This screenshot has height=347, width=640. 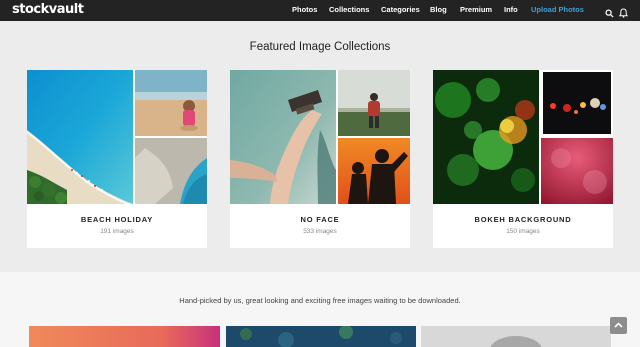 What do you see at coordinates (171, 171) in the screenshot?
I see `cliff-cove-image` at bounding box center [171, 171].